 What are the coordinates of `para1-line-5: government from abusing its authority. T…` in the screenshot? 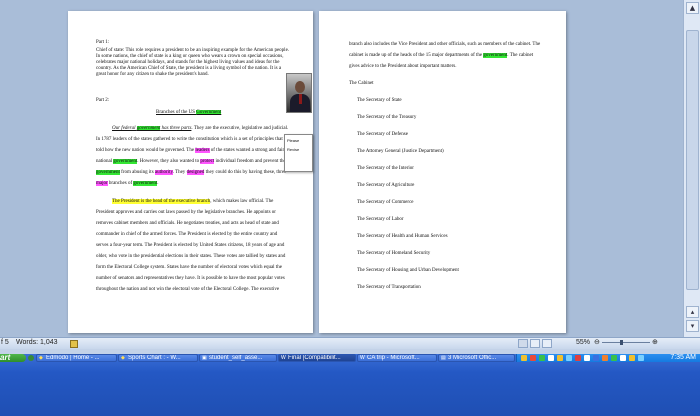 It's located at (191, 172).